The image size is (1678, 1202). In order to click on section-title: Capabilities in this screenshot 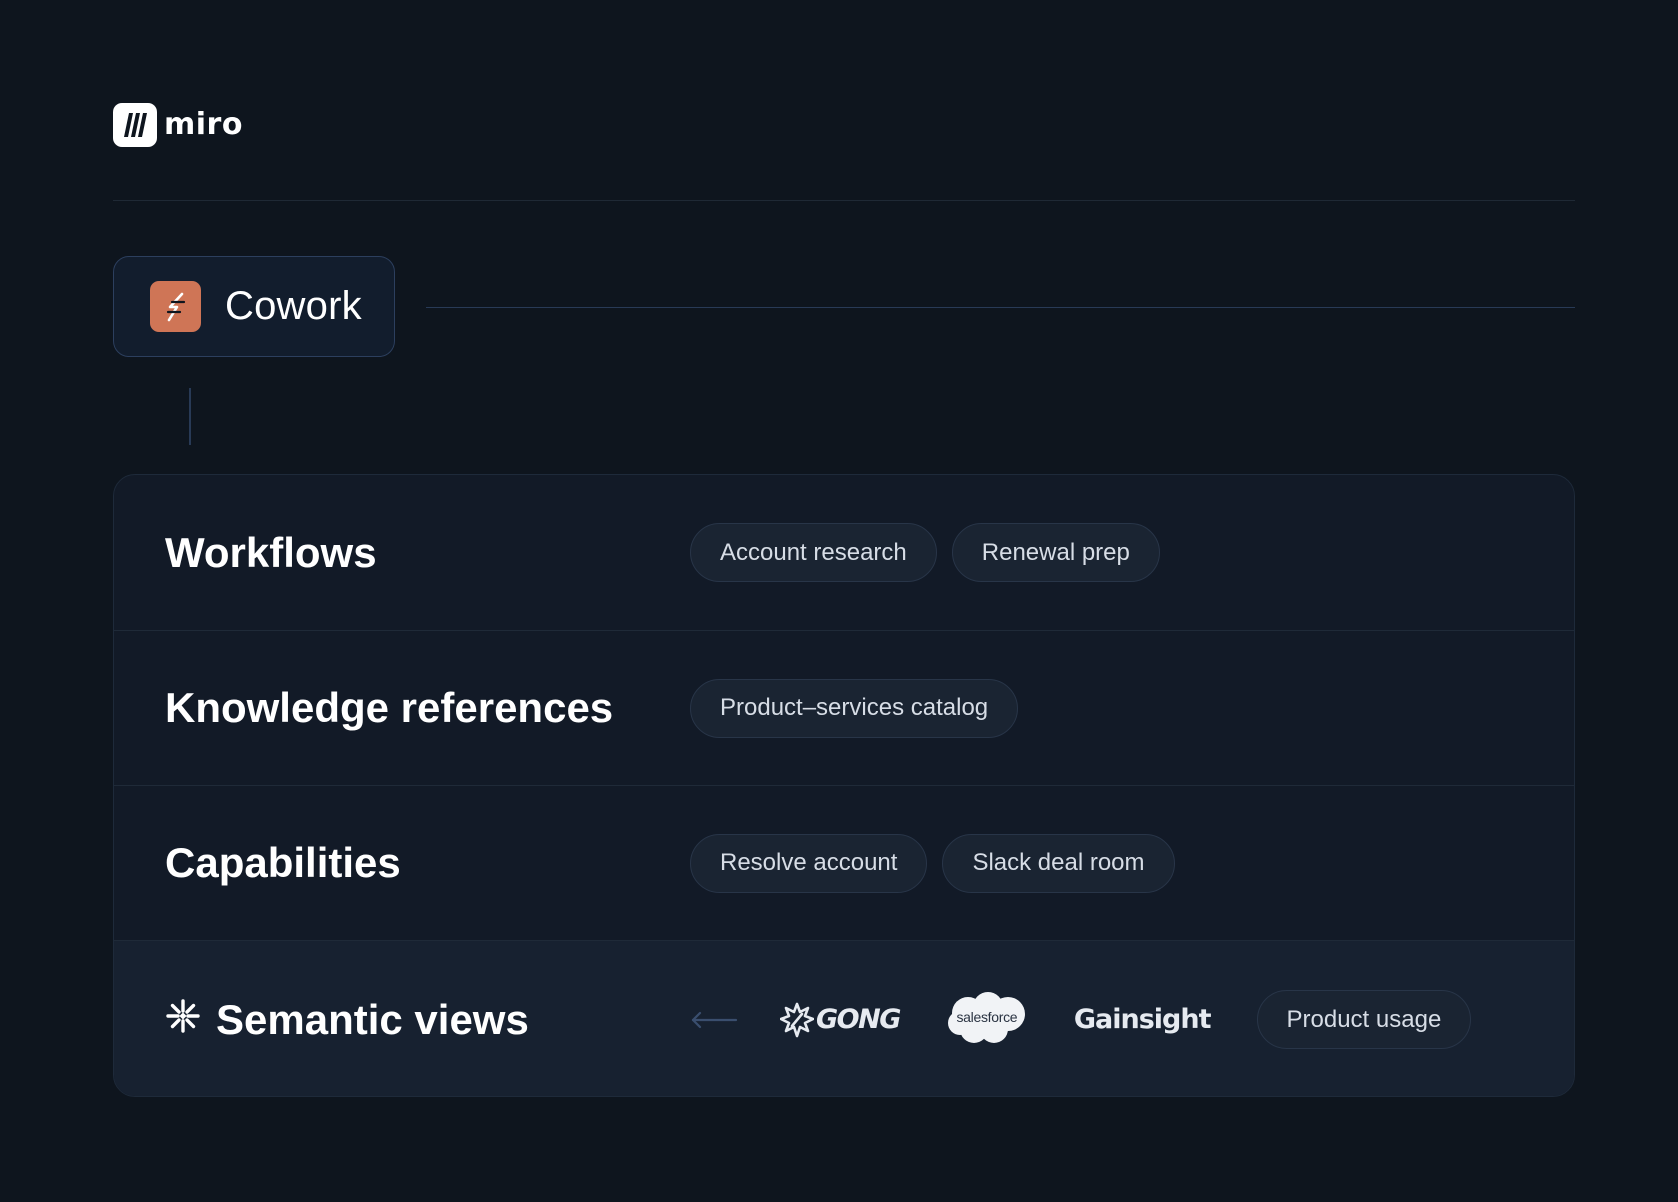, I will do `click(283, 862)`.